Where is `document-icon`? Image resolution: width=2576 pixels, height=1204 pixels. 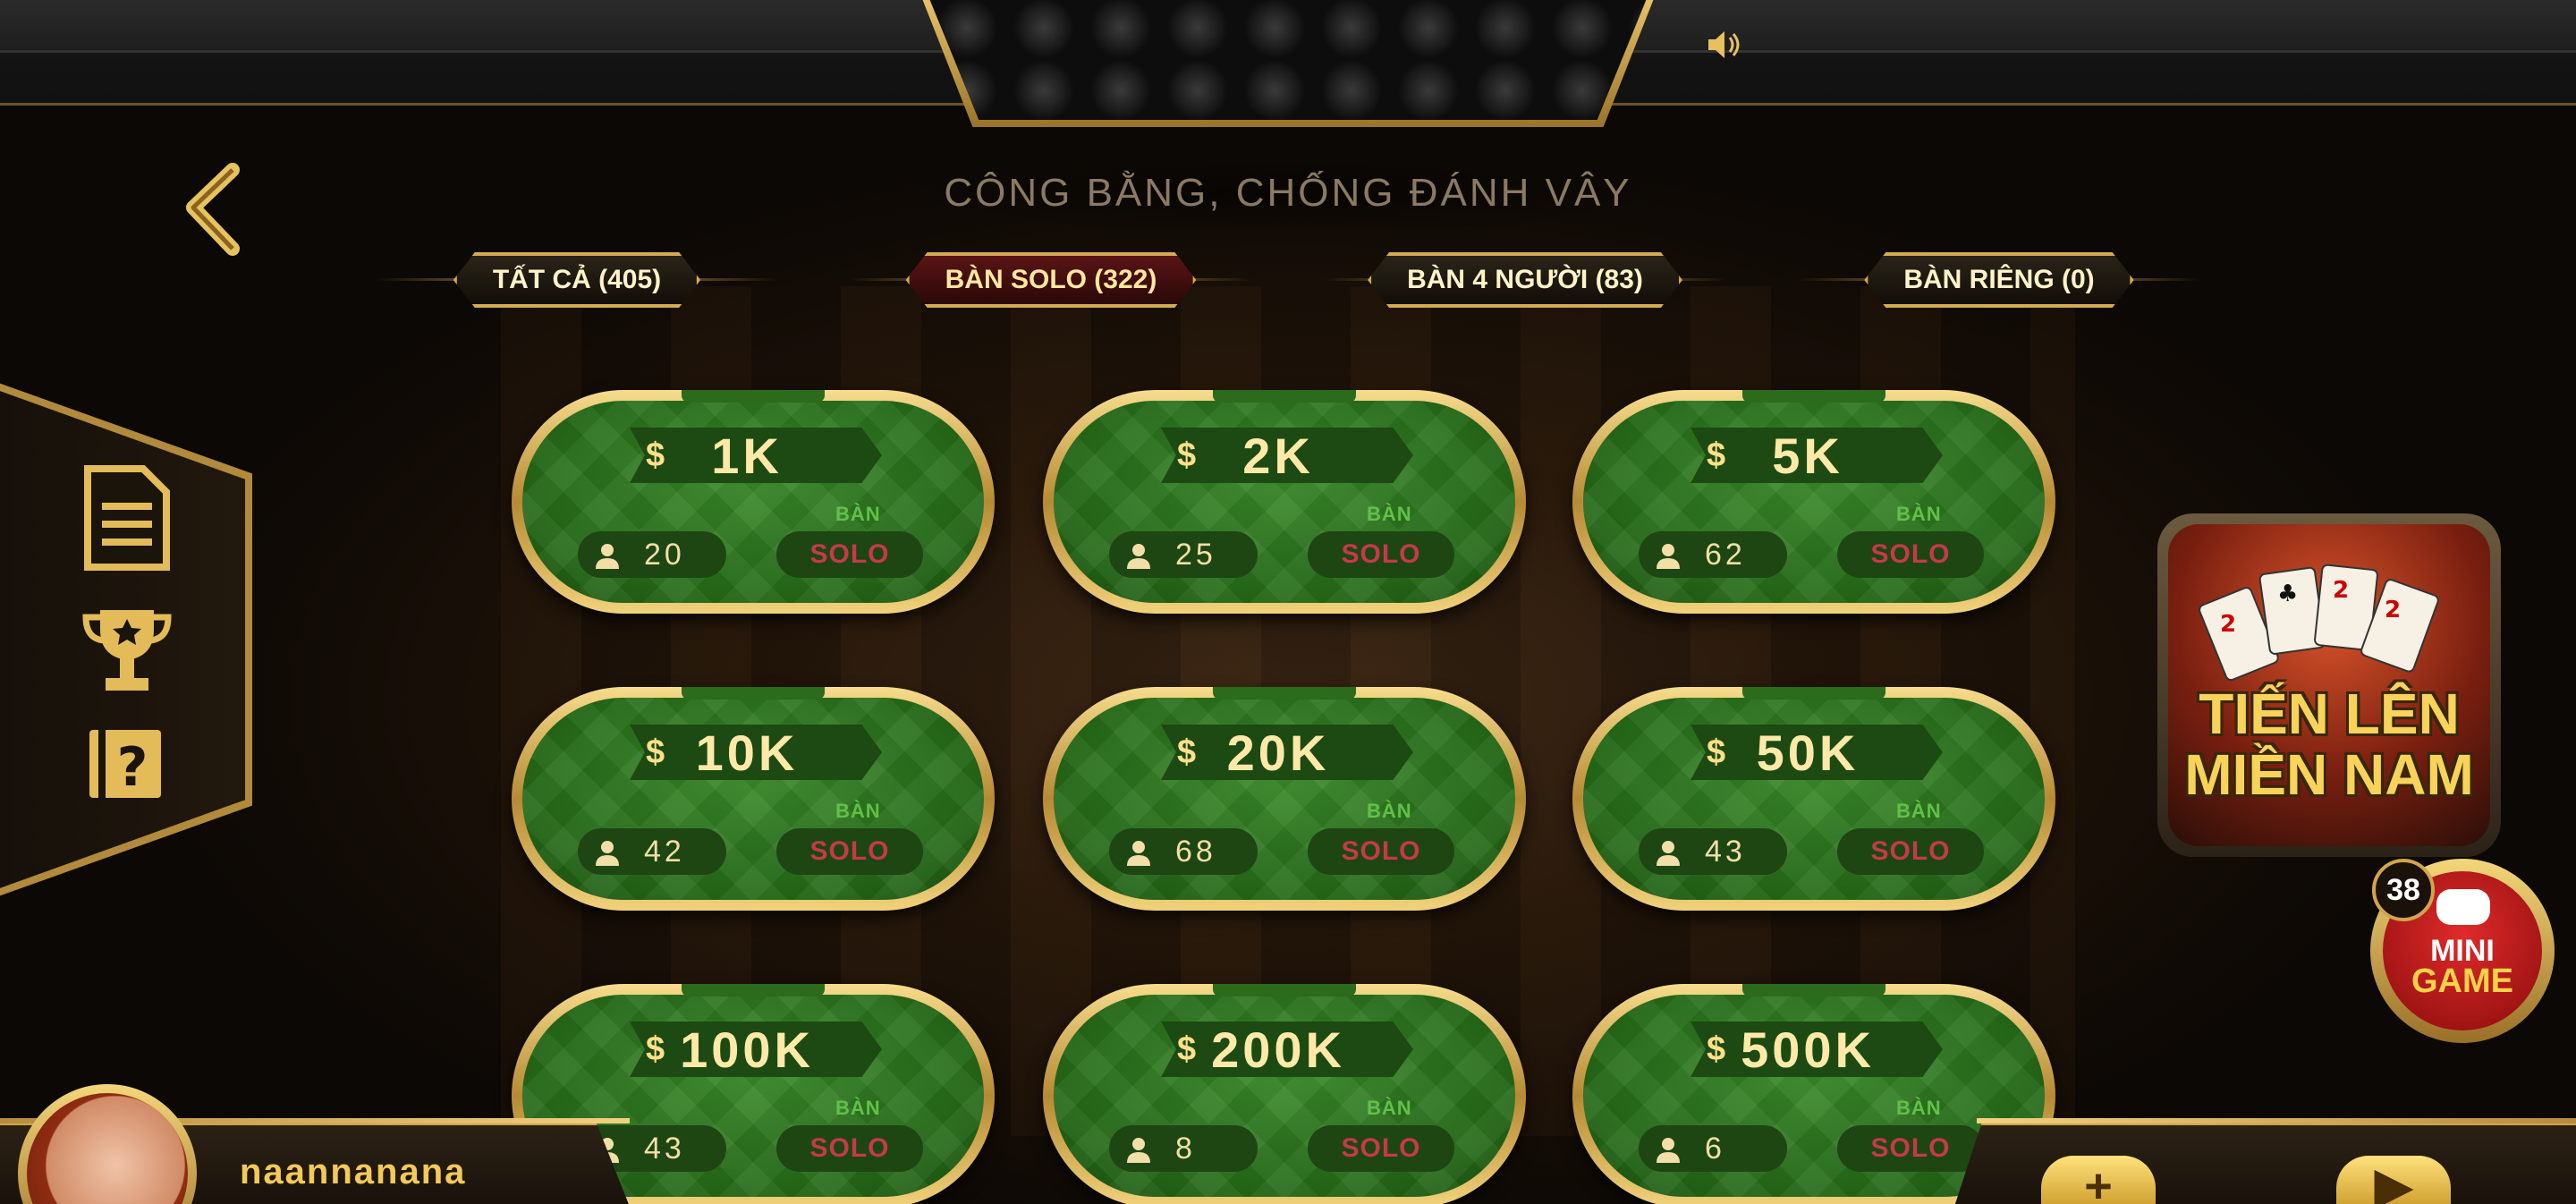 document-icon is located at coordinates (127, 518).